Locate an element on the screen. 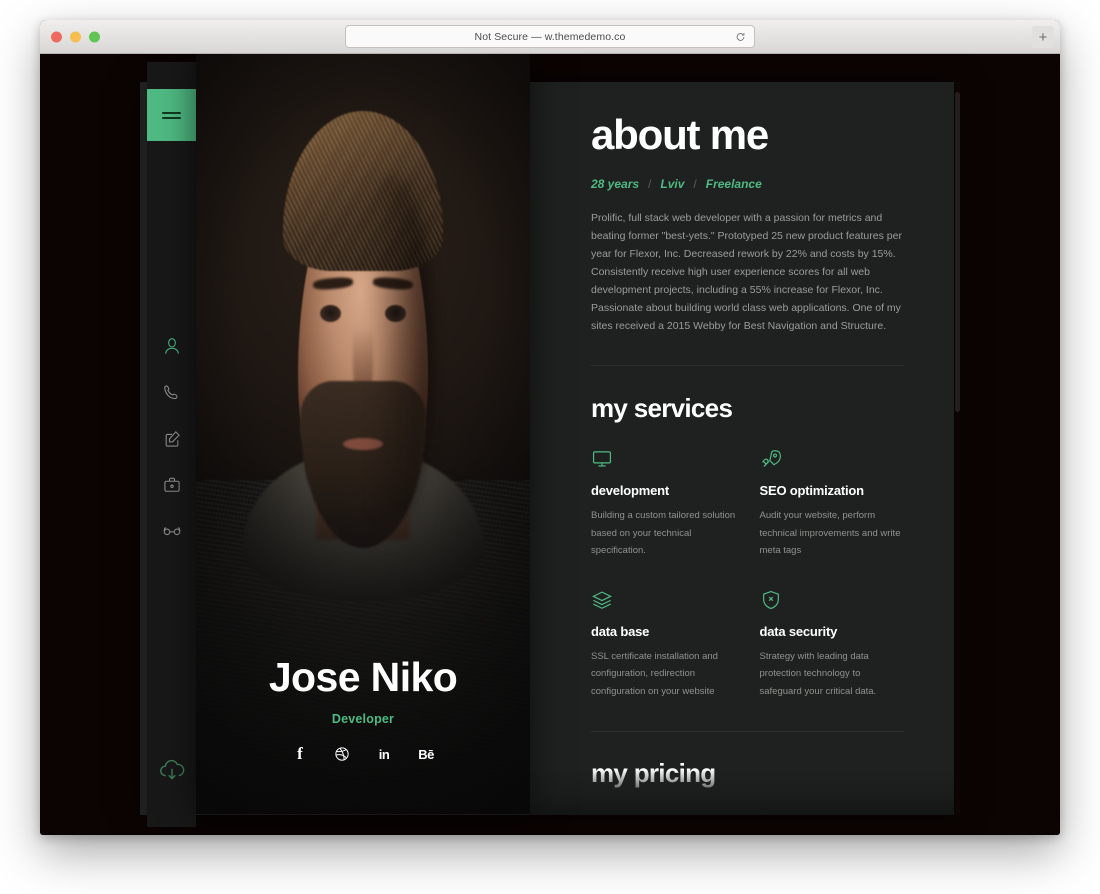 The width and height of the screenshot is (1100, 894). person-icon is located at coordinates (172, 347).